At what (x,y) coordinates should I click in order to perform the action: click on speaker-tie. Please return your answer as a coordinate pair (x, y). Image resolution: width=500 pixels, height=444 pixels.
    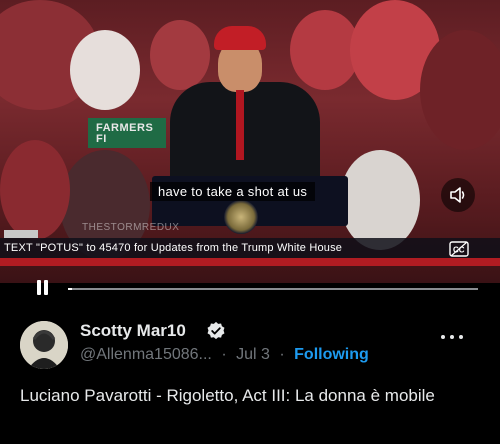
    Looking at the image, I should click on (240, 125).